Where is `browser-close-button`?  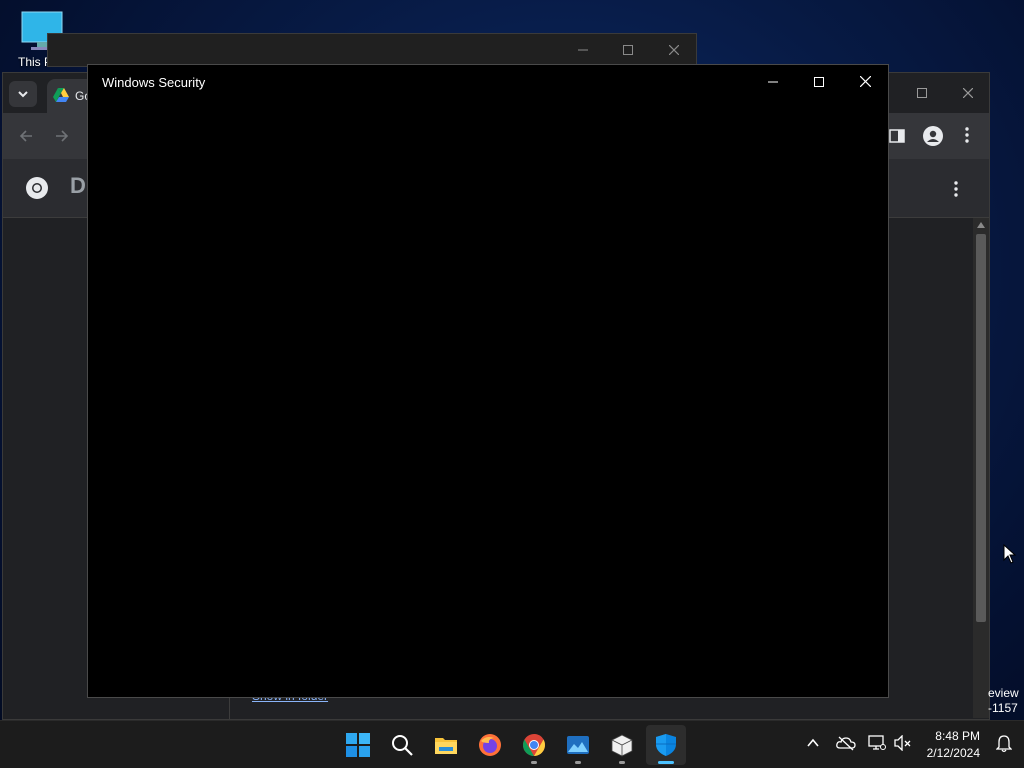
browser-close-button is located at coordinates (968, 93).